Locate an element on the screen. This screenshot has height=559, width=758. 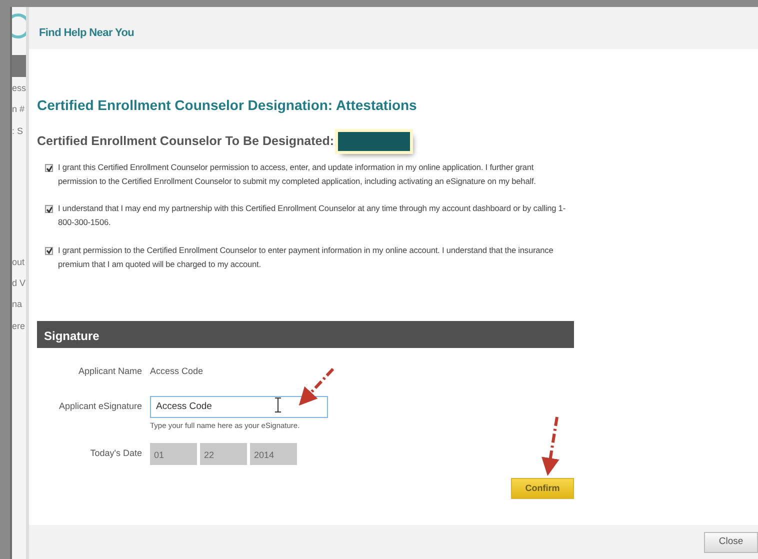
section-header: Signature is located at coordinates (305, 334).